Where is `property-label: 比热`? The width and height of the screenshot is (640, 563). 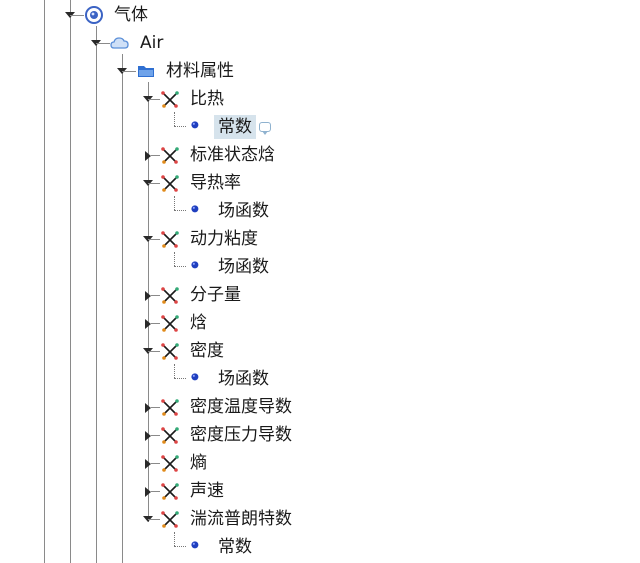 property-label: 比热 is located at coordinates (207, 99).